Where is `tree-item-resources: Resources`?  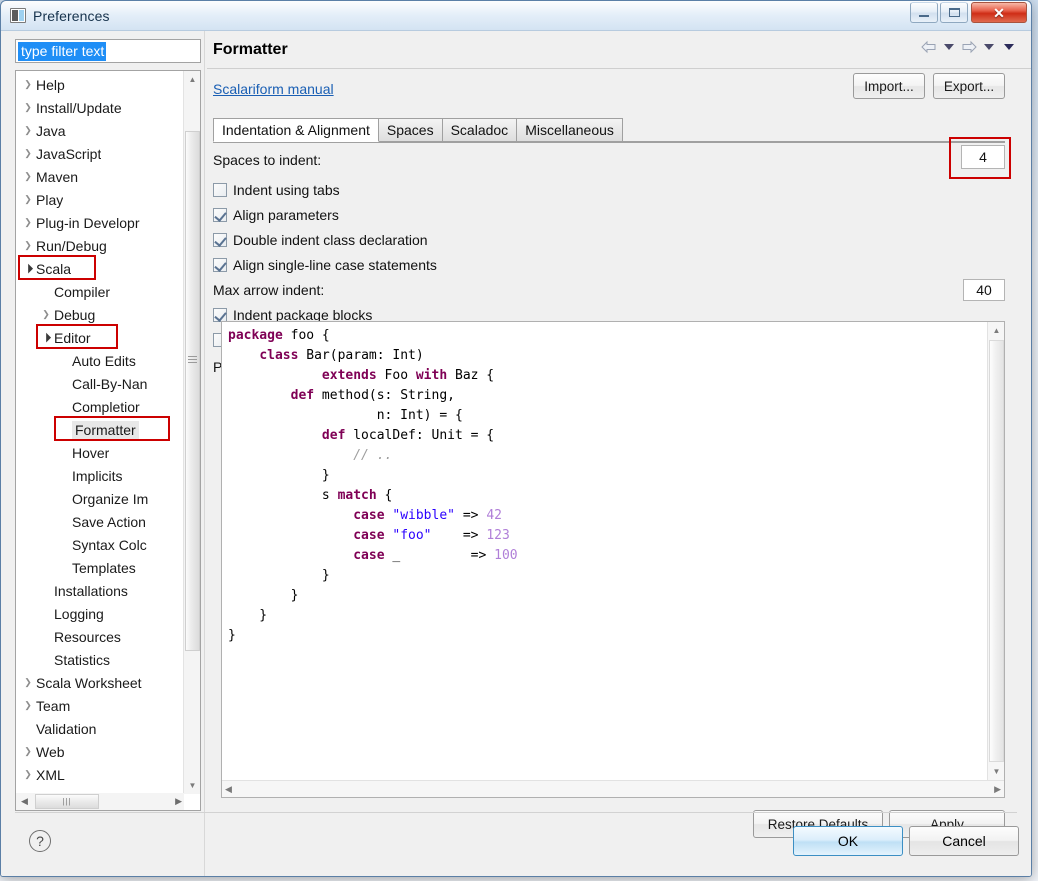
tree-item-resources: Resources is located at coordinates (100, 636).